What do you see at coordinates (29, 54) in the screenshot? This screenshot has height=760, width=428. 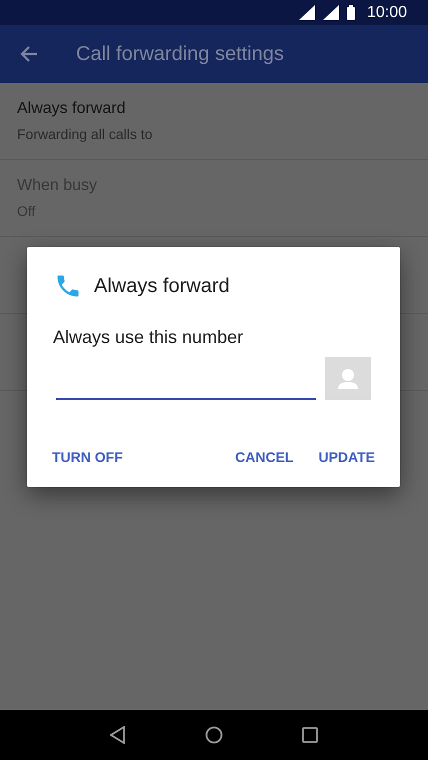 I see `back-arrow-icon` at bounding box center [29, 54].